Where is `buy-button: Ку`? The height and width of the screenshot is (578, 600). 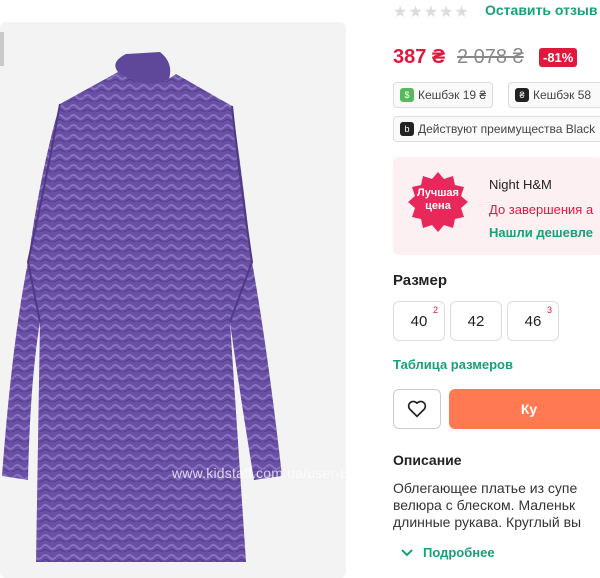 buy-button: Ку is located at coordinates (524, 409).